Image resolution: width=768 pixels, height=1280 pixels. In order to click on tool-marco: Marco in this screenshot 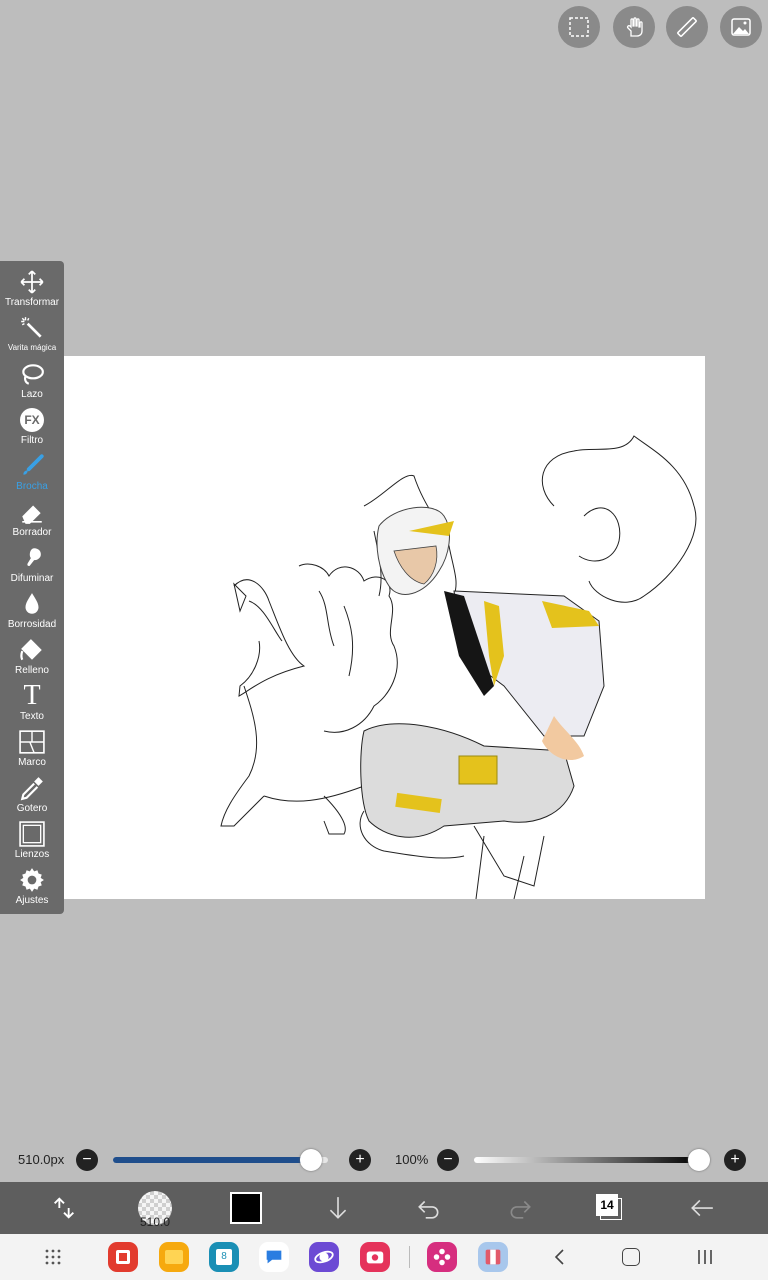, I will do `click(32, 748)`.